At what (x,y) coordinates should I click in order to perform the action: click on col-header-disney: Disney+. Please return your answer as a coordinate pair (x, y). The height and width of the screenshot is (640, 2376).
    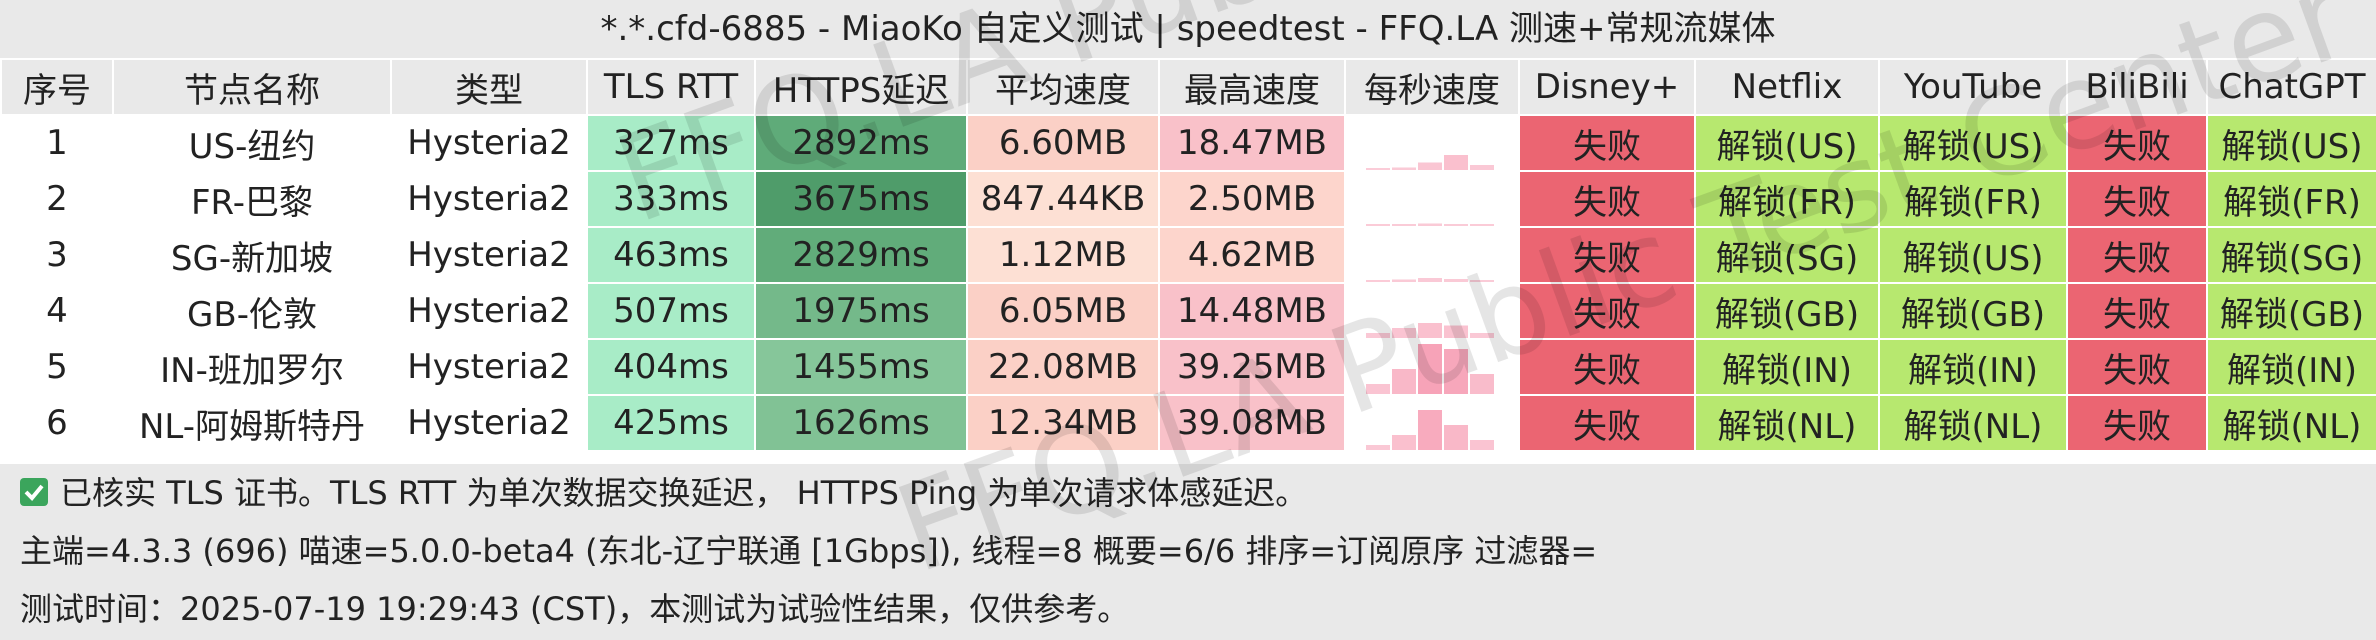
    Looking at the image, I should click on (1607, 87).